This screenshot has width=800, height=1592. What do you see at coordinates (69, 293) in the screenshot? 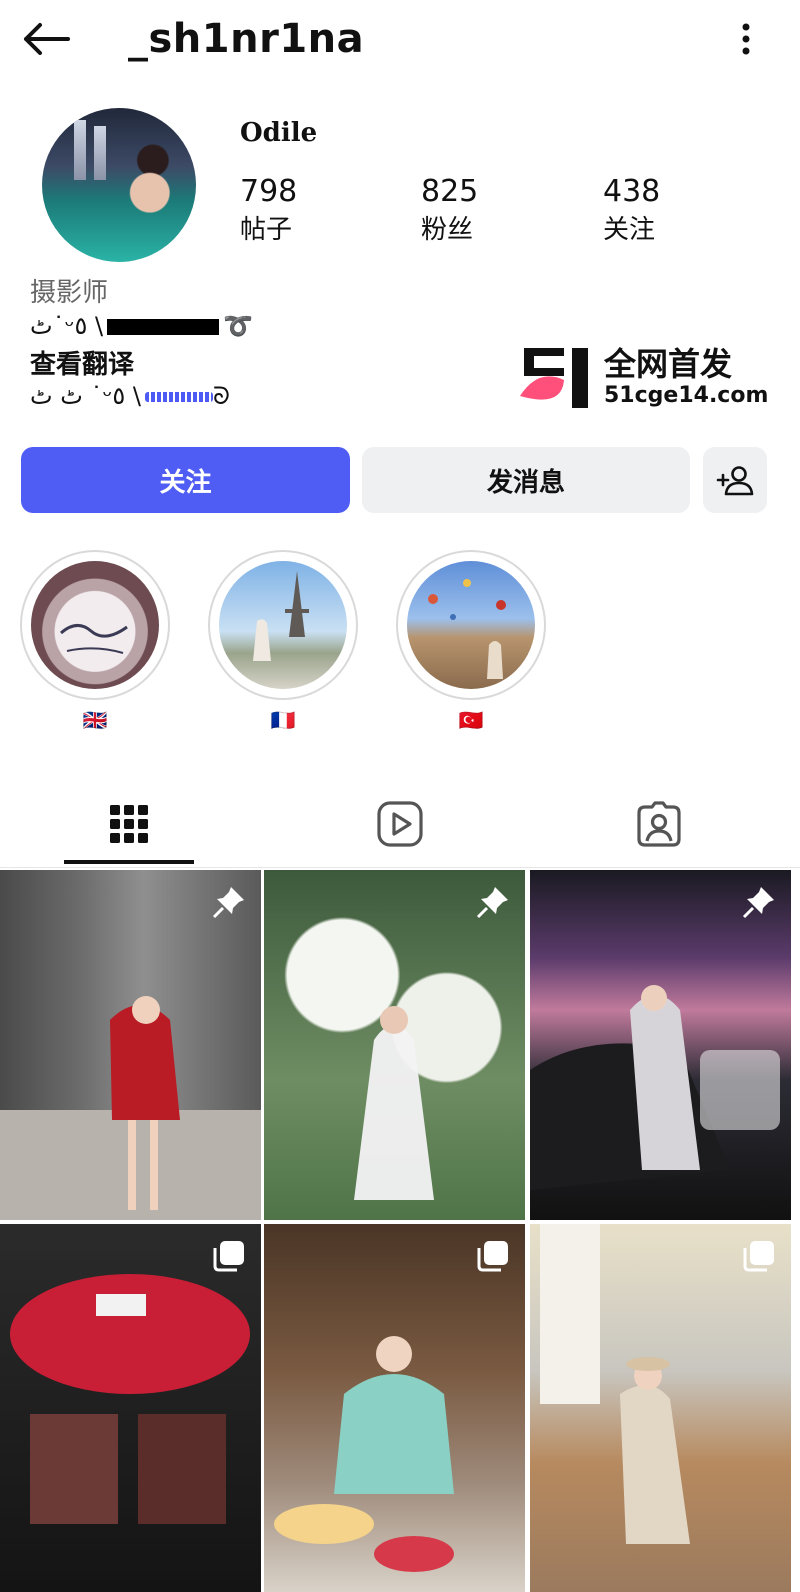
I see `bio-role: 摄影师` at bounding box center [69, 293].